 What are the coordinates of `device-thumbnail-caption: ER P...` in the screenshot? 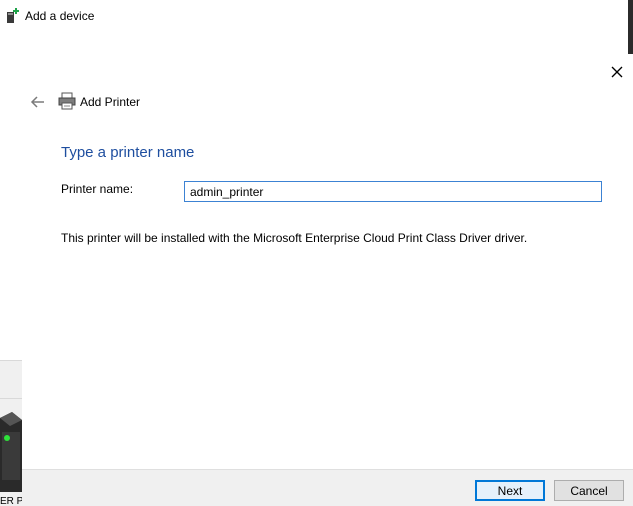 It's located at (11, 501).